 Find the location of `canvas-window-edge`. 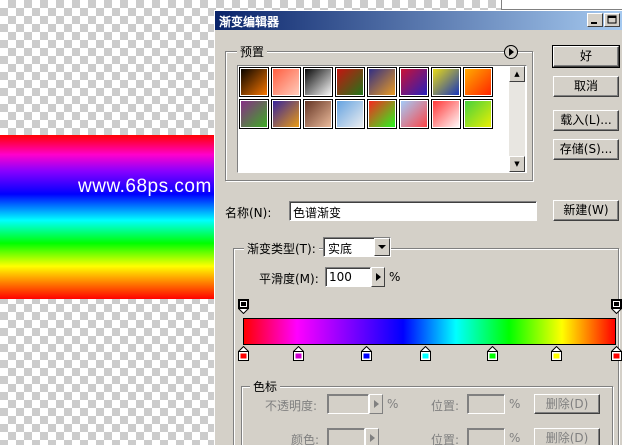

canvas-window-edge is located at coordinates (561, 5).